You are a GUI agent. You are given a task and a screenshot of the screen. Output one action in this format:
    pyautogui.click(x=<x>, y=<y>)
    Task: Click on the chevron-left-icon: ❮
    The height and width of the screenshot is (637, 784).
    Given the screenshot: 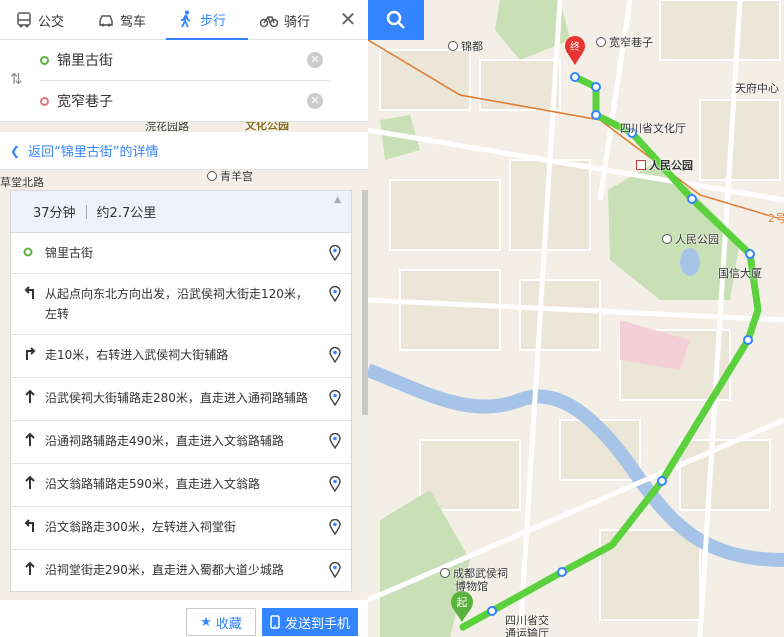 What is the action you would take?
    pyautogui.click(x=15, y=150)
    